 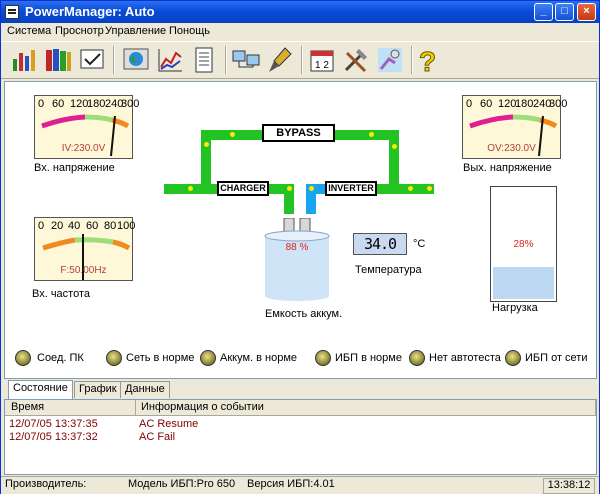 I want to click on event-time: 12/07/05 13:37:35, so click(x=53, y=424).